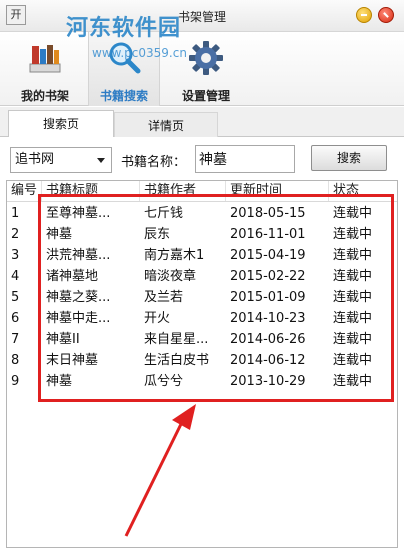  What do you see at coordinates (61, 124) in the screenshot?
I see `tab-search: 搜索页` at bounding box center [61, 124].